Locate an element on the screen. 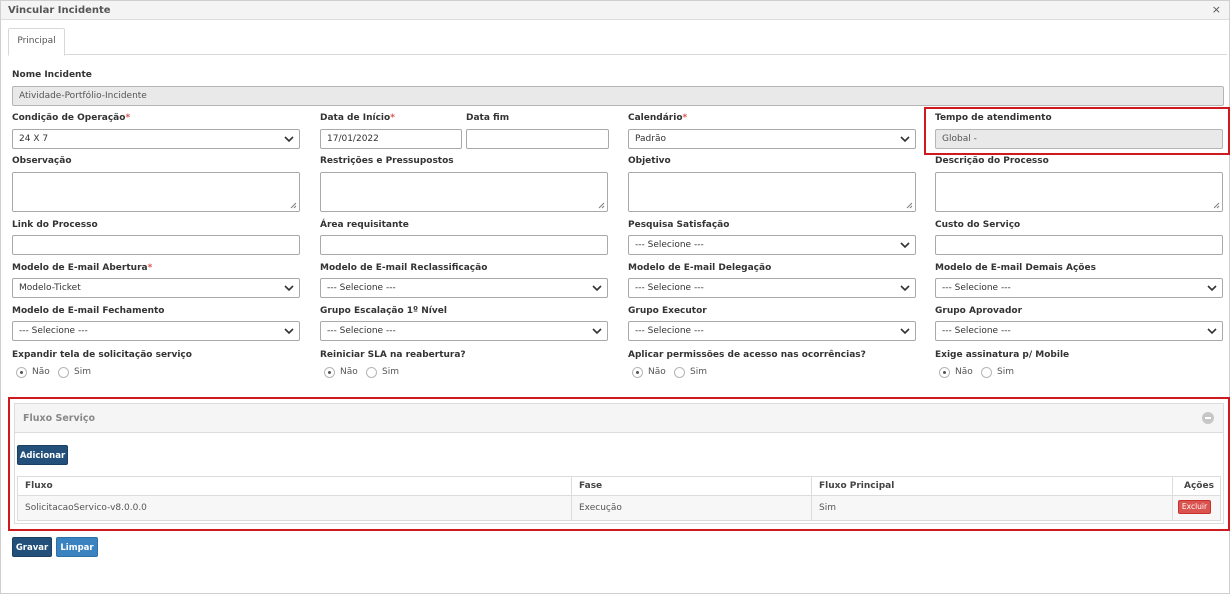 This screenshot has width=1230, height=594. email-abertura-label: Modelo de E-mail Abertura* is located at coordinates (82, 268).